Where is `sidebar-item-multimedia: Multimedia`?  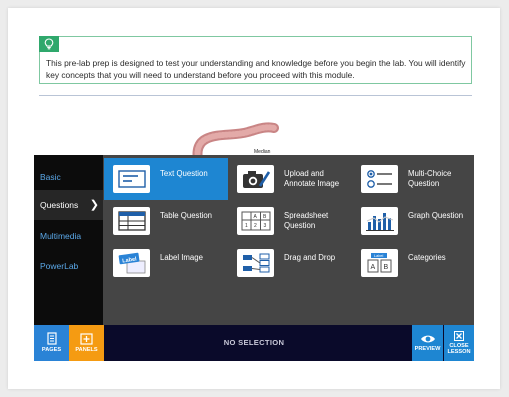 sidebar-item-multimedia: Multimedia is located at coordinates (68, 236).